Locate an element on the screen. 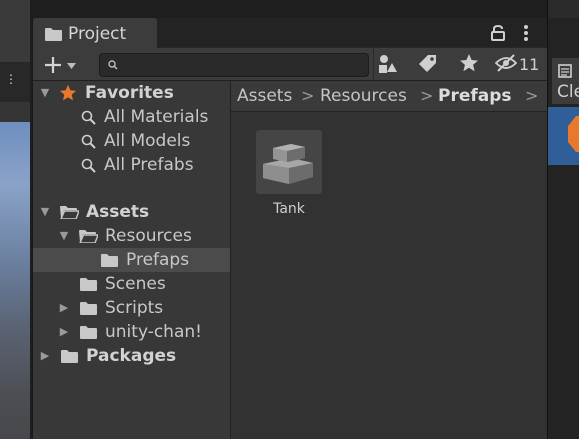 This screenshot has width=579, height=439. tree-label: All Models is located at coordinates (147, 141).